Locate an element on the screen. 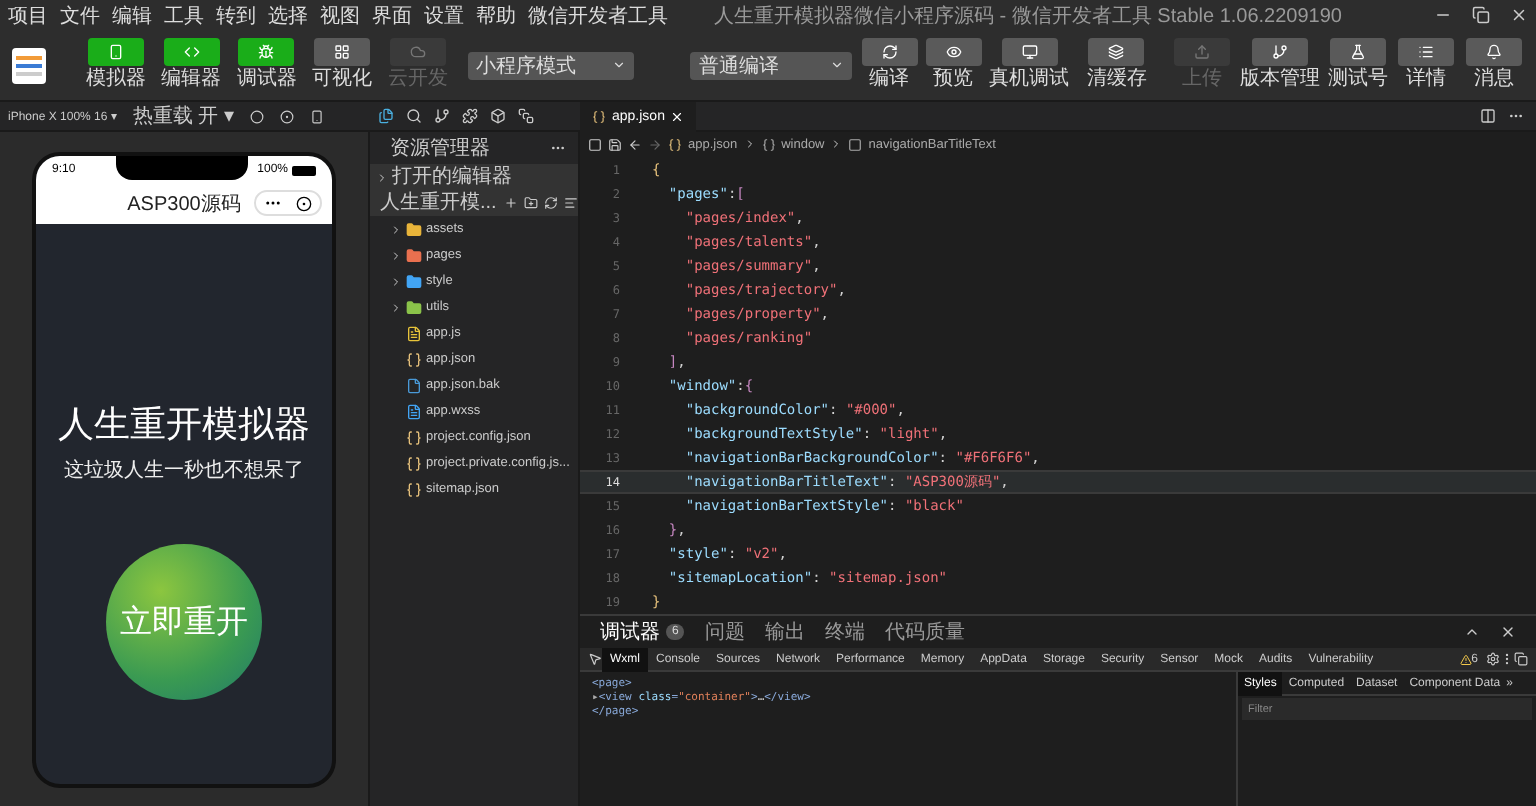 This screenshot has width=1536, height=806. view-toggle-button: 编辑器 is located at coordinates (191, 65).